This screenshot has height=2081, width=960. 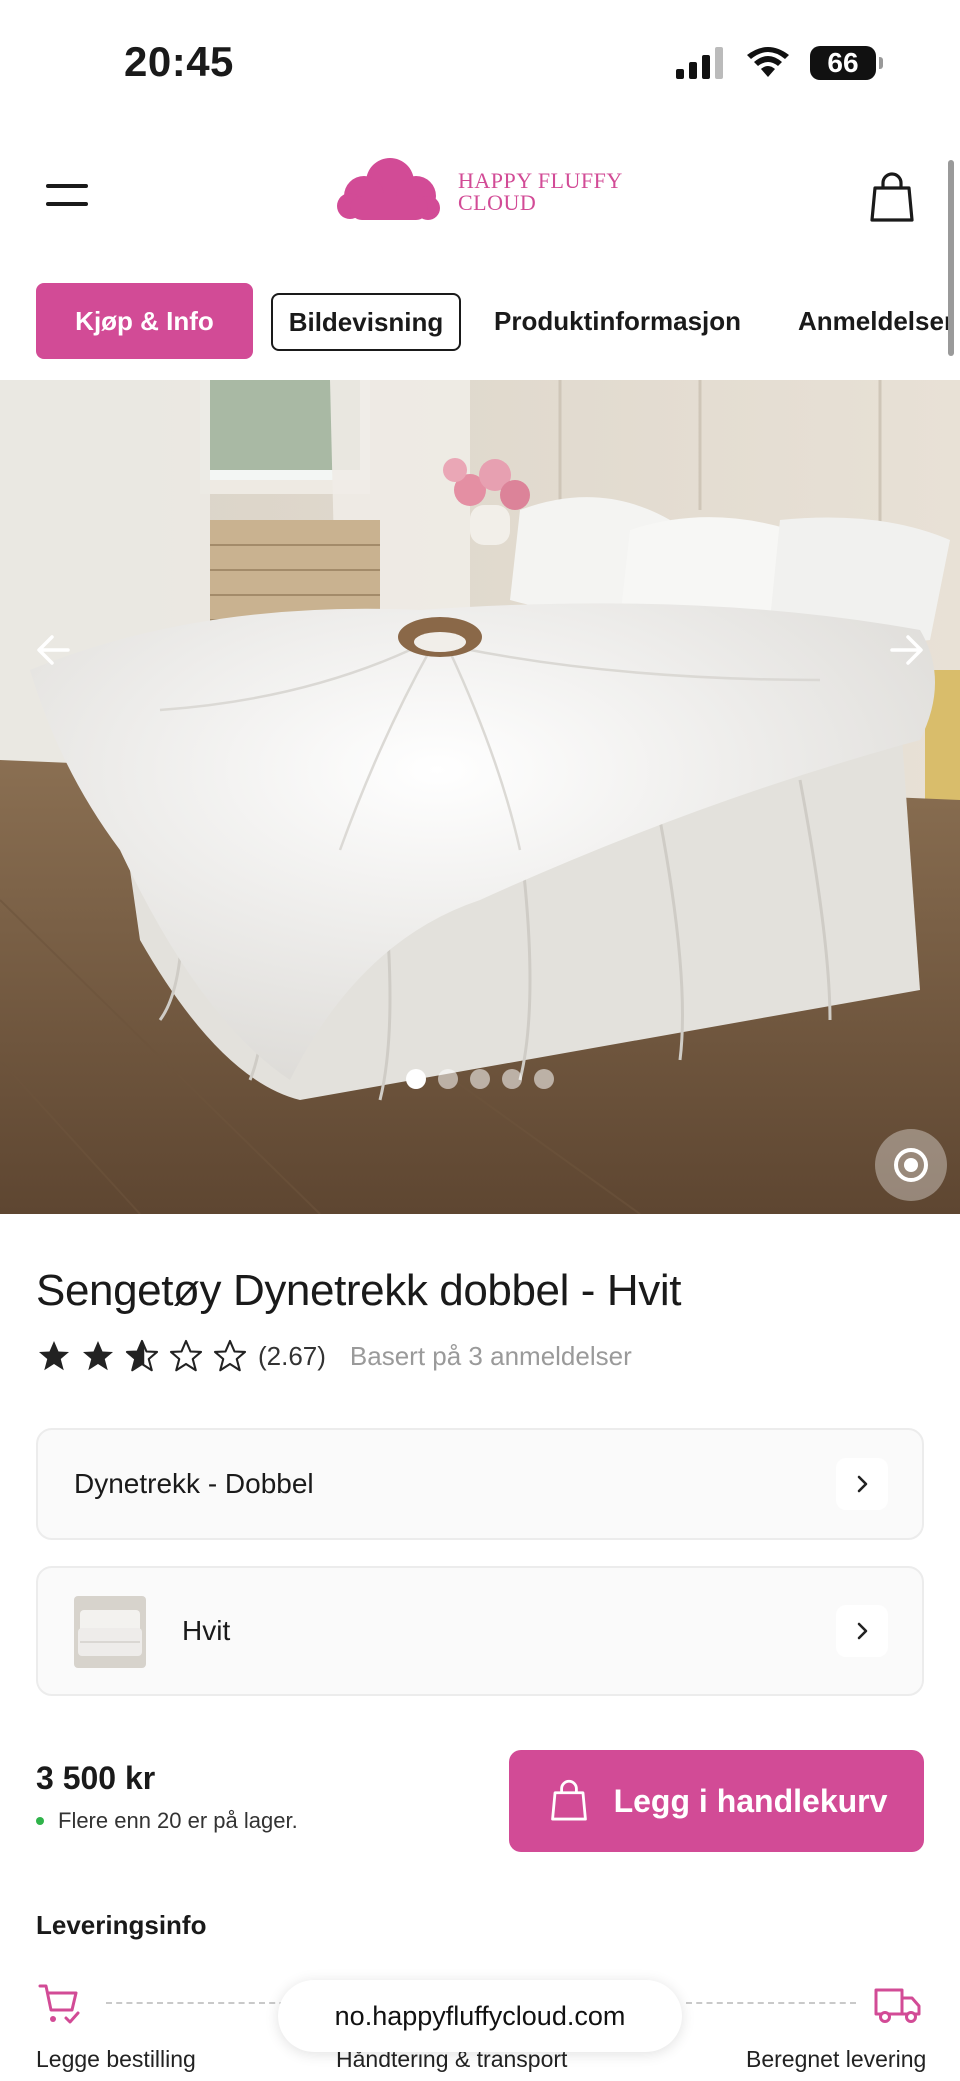 What do you see at coordinates (67, 204) in the screenshot?
I see `hamburger-icon-line` at bounding box center [67, 204].